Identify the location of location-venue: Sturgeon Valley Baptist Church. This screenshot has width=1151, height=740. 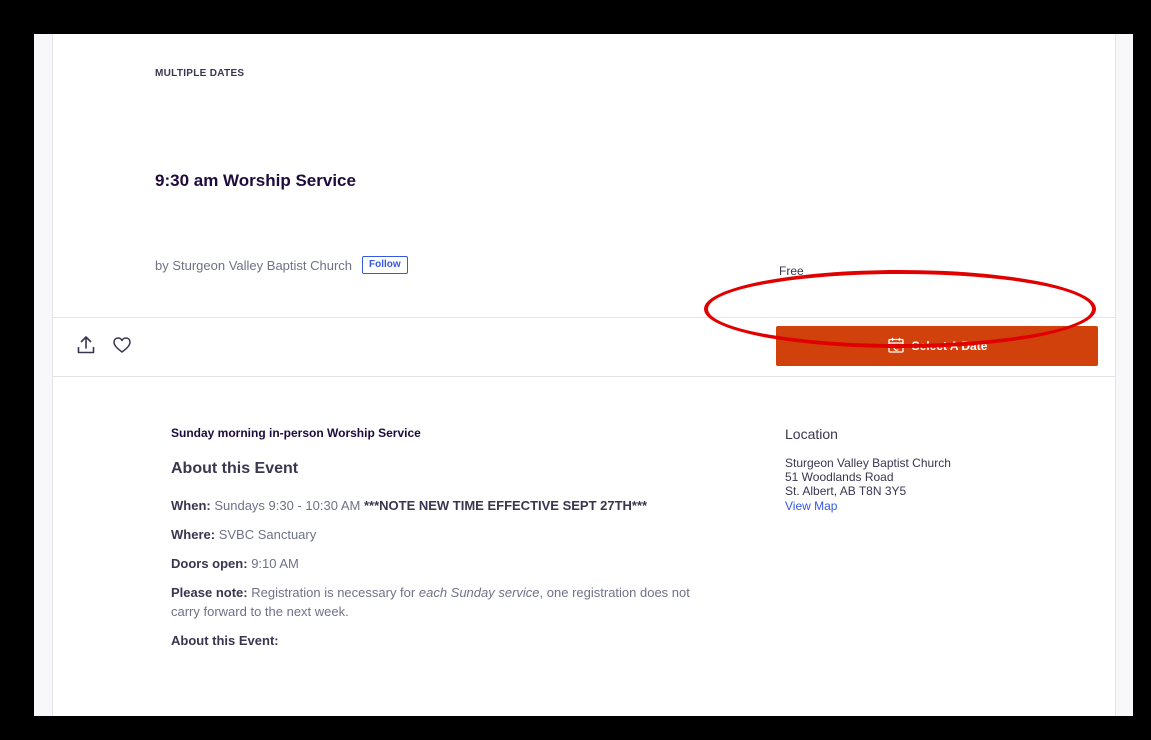
(868, 463).